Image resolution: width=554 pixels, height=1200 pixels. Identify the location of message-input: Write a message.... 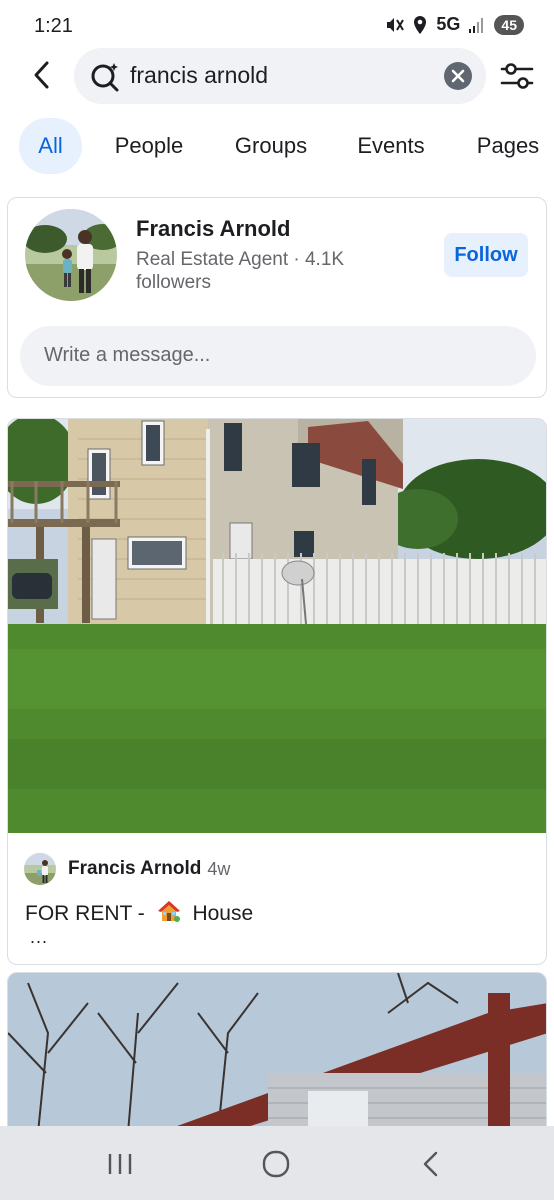
(278, 356).